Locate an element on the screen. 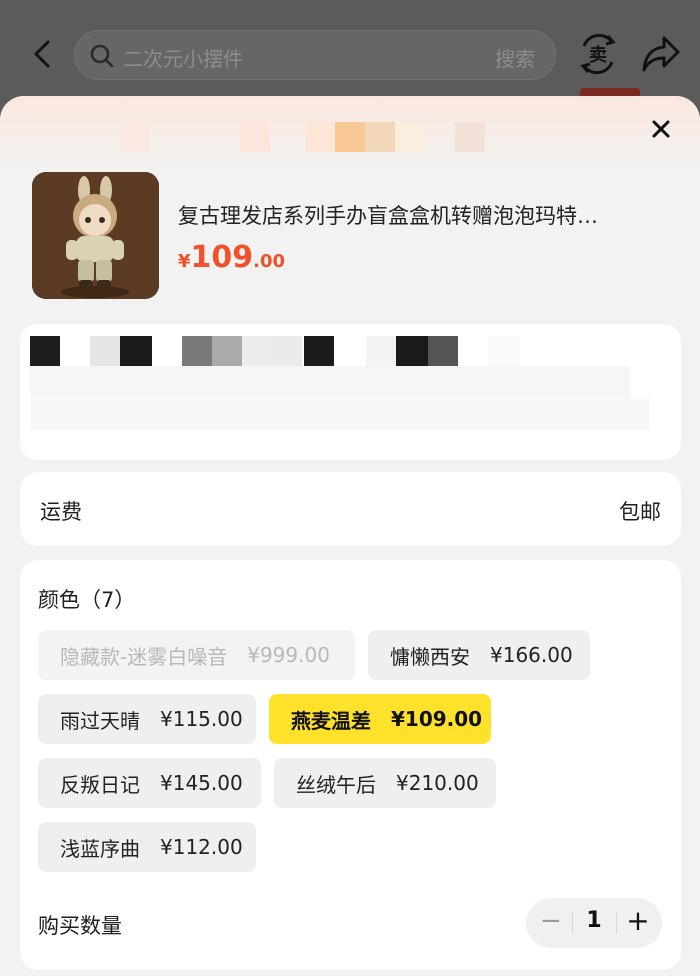  decrement-button: − is located at coordinates (551, 921).